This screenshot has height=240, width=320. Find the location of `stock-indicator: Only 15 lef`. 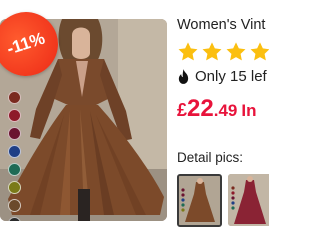

stock-indicator: Only 15 lef is located at coordinates (222, 76).